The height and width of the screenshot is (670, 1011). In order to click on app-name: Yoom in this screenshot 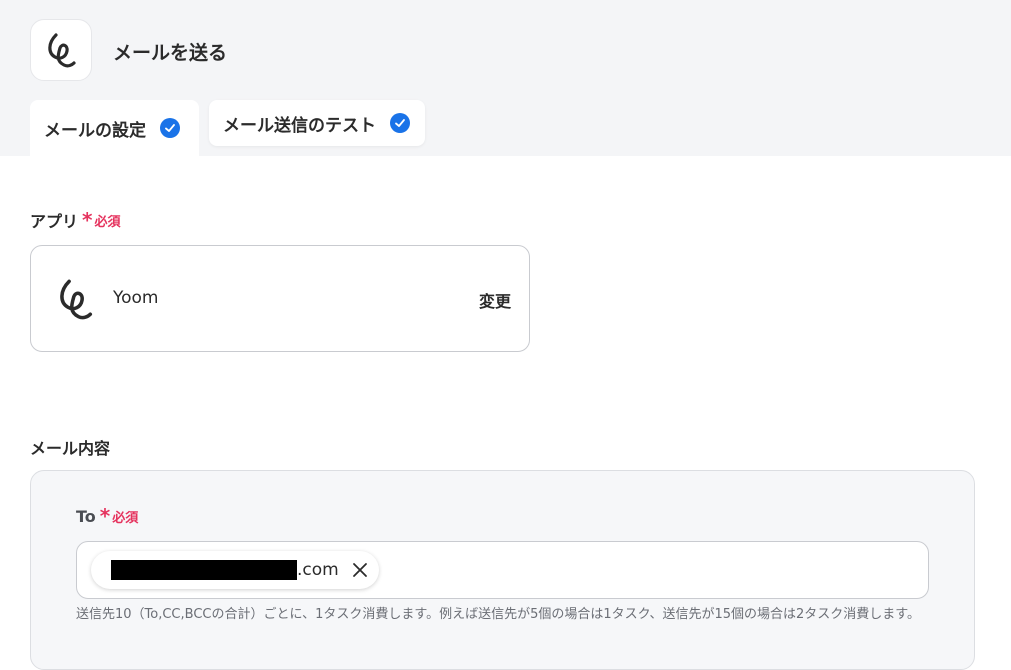, I will do `click(136, 298)`.